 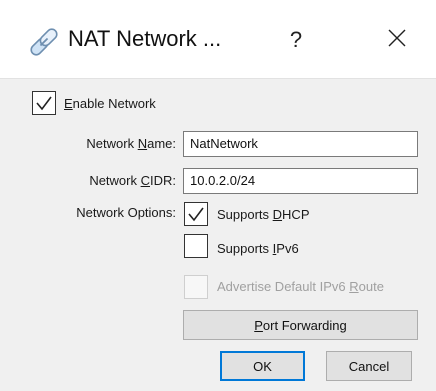 I want to click on supports-ipv6-label: Supports IPv6, so click(x=258, y=249).